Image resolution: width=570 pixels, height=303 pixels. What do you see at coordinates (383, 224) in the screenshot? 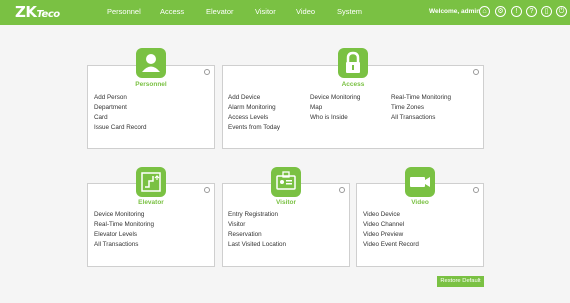
I see `link-video-channel: Video Channel` at bounding box center [383, 224].